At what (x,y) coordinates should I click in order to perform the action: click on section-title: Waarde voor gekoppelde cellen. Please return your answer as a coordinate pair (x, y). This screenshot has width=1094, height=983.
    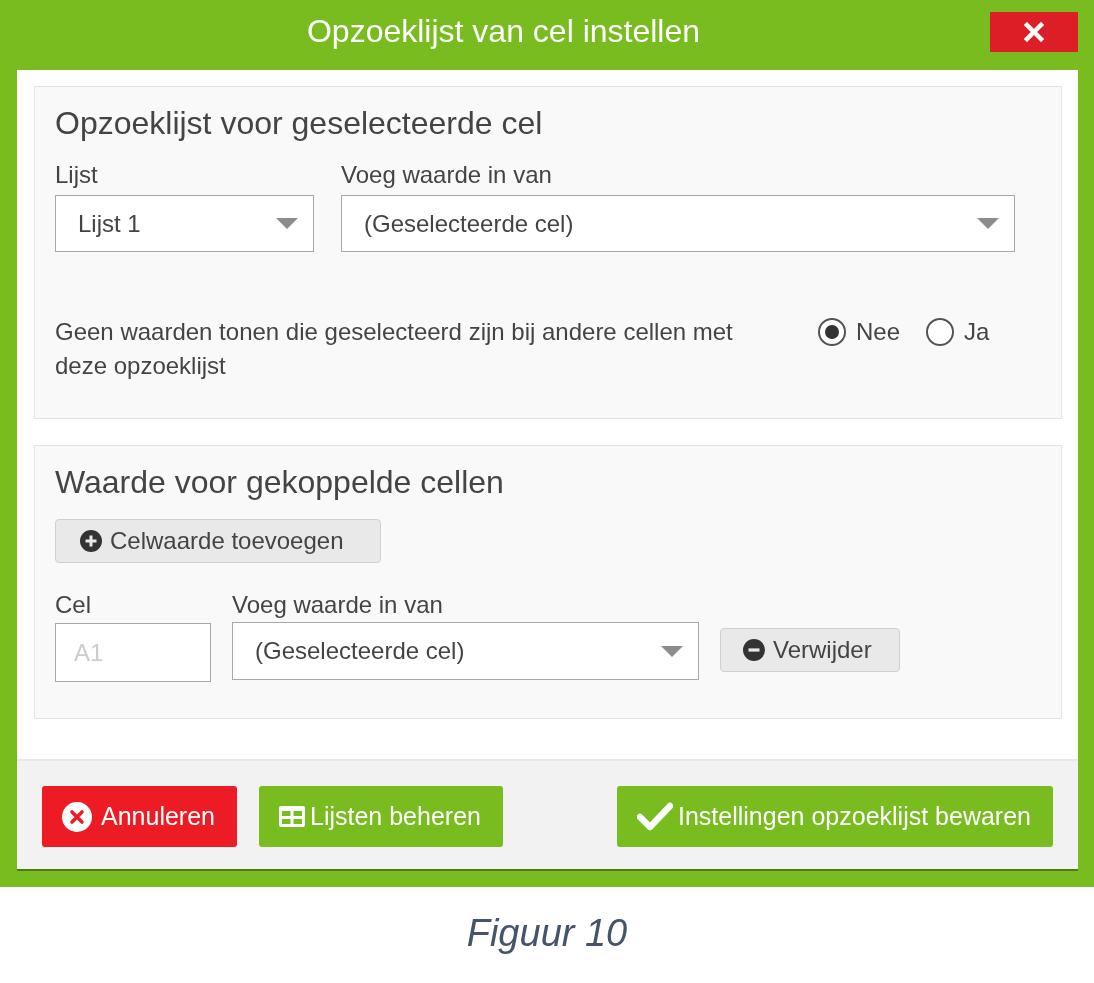
    Looking at the image, I should click on (280, 482).